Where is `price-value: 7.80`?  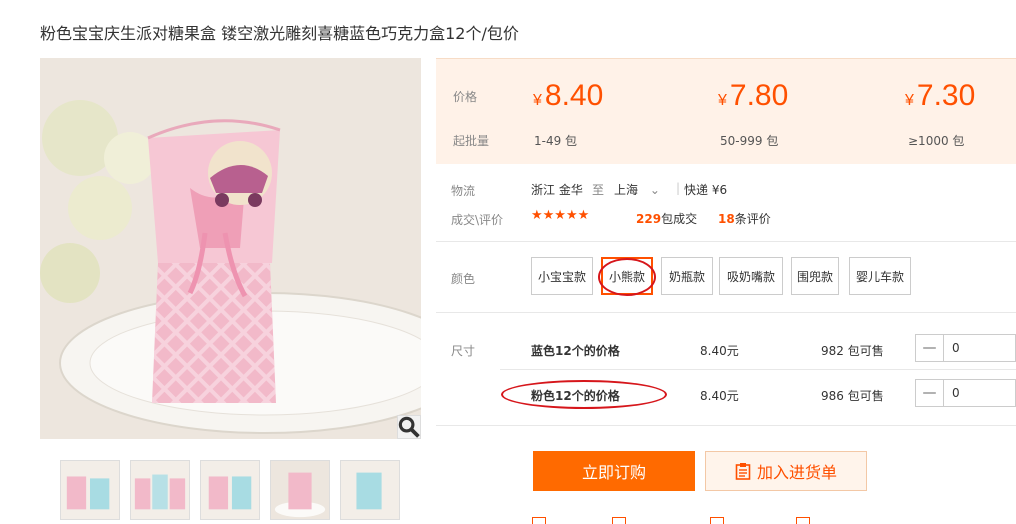
price-value: 7.80 is located at coordinates (759, 95).